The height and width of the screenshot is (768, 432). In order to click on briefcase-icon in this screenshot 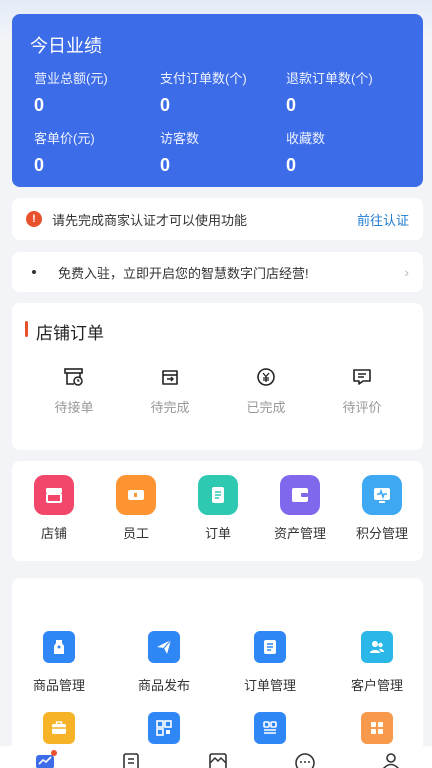, I will do `click(59, 728)`.